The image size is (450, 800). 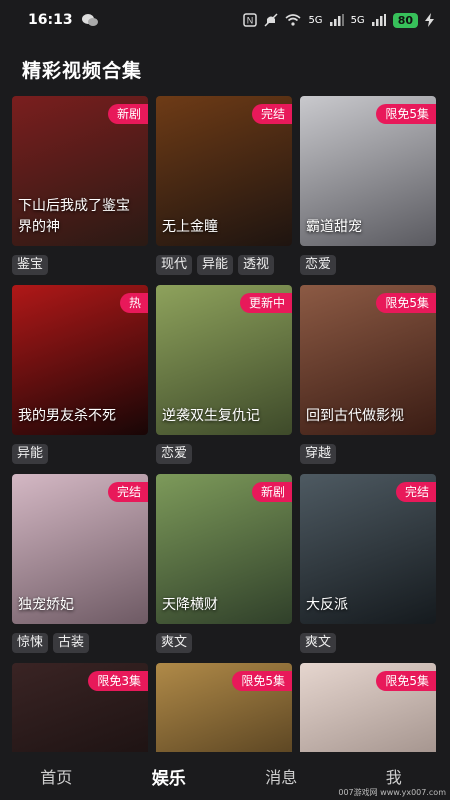 What do you see at coordinates (368, 171) in the screenshot?
I see `video-poster: 限免5集 霸道甜宠` at bounding box center [368, 171].